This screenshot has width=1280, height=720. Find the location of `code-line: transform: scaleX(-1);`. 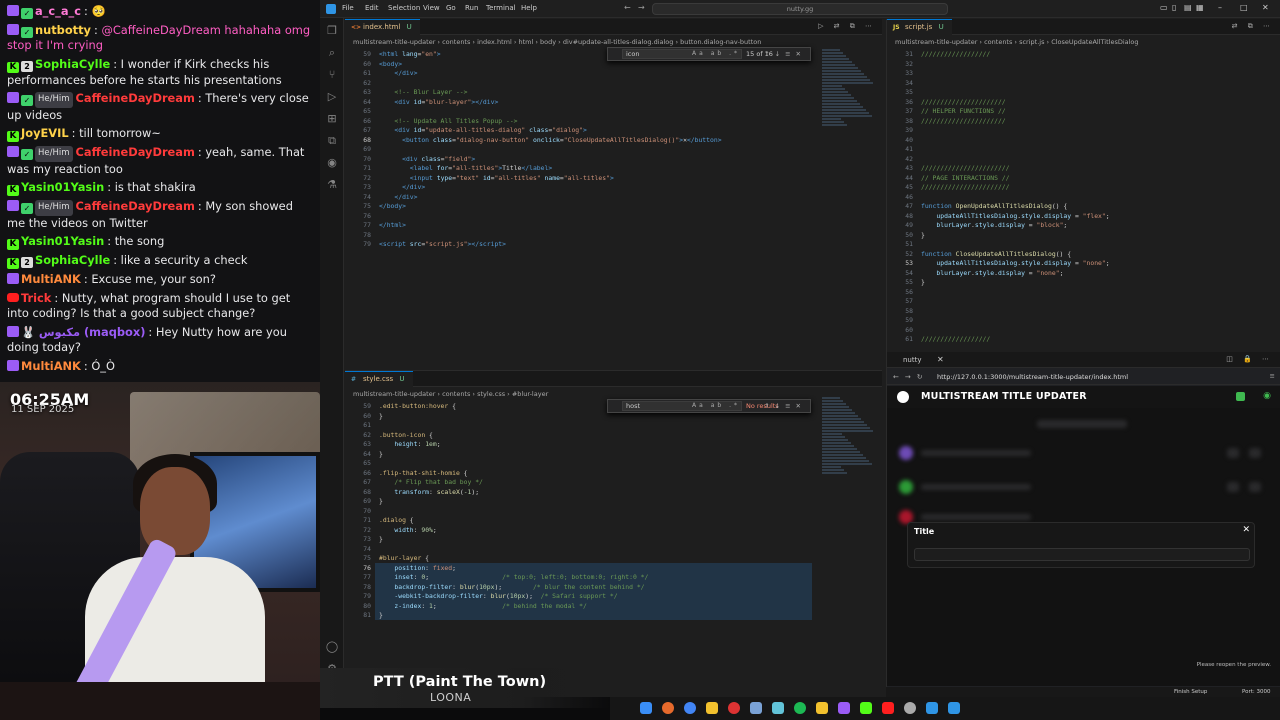

code-line: transform: scaleX(-1); is located at coordinates (429, 492).